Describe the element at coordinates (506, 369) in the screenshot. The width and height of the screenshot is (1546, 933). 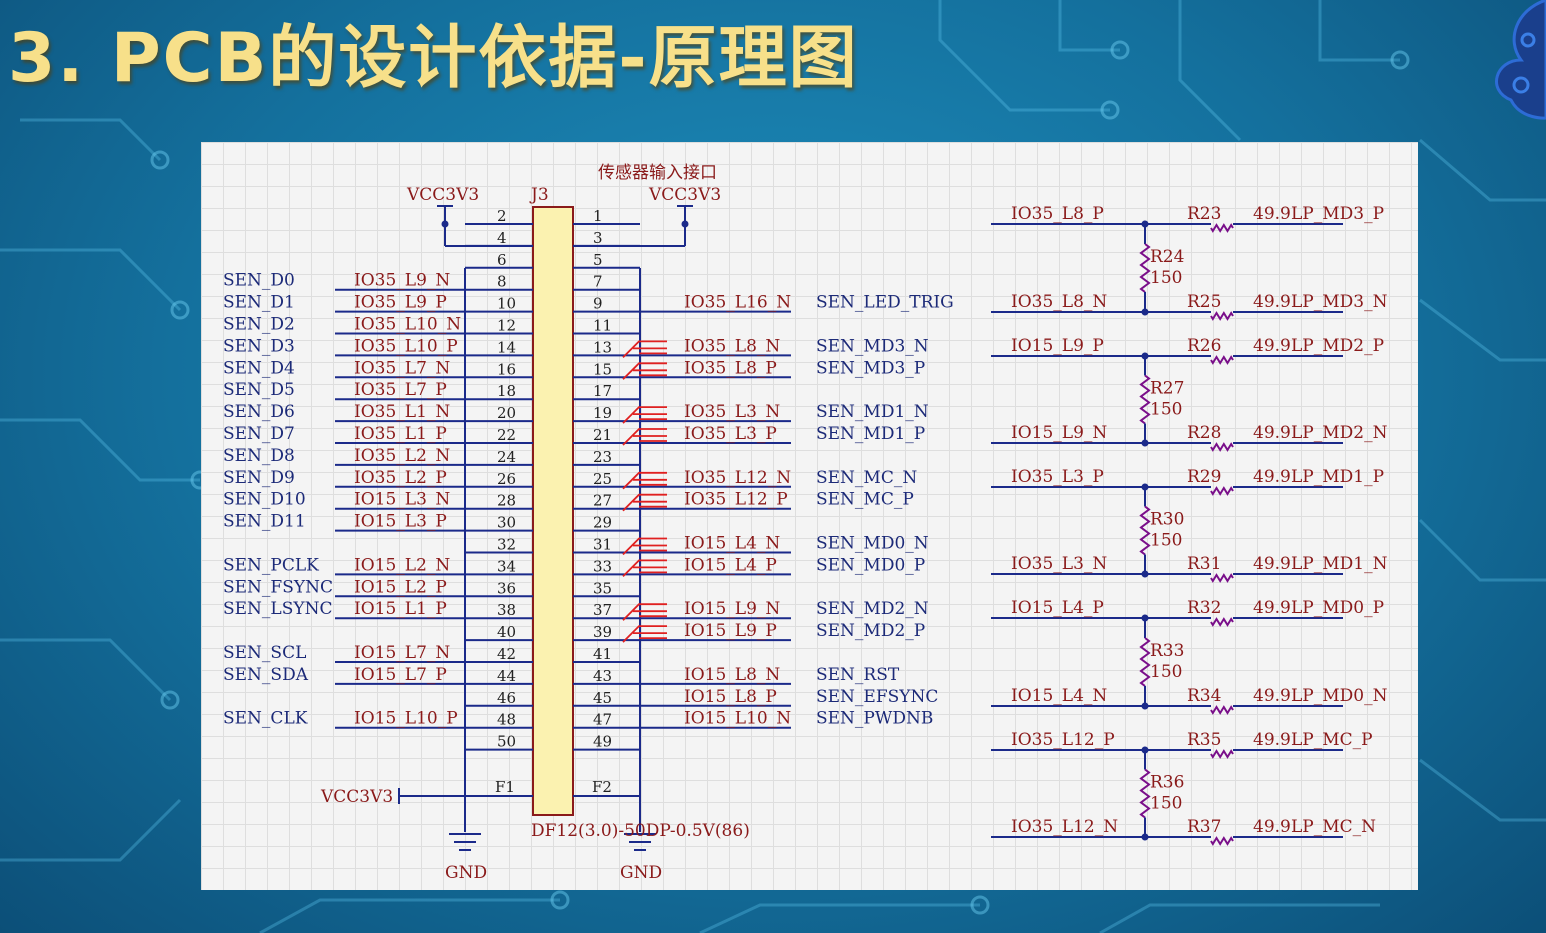
I see `pin-number: 16` at that location.